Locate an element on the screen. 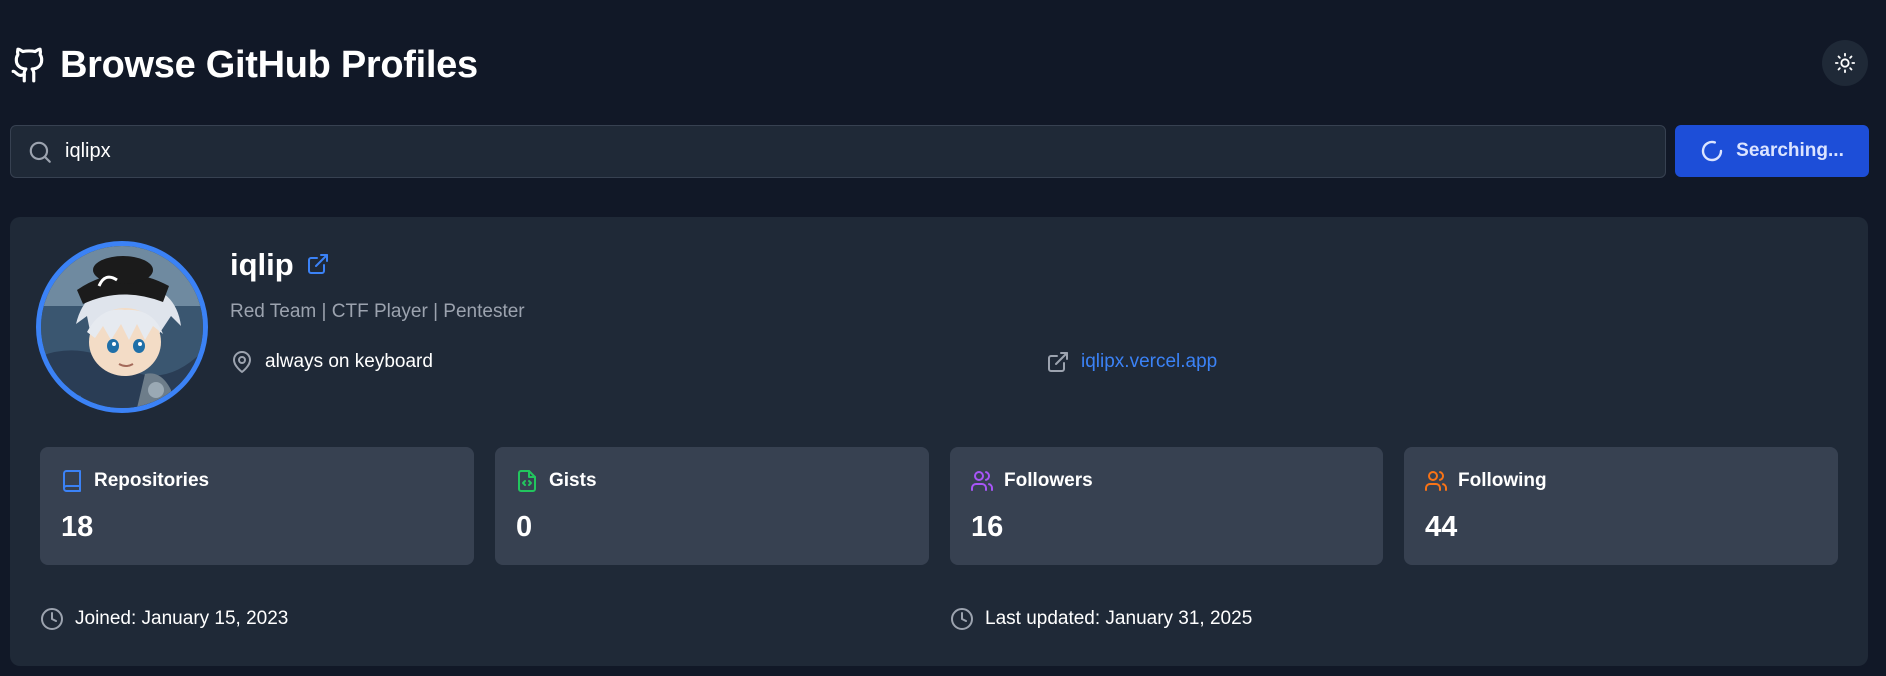  profile-location: always on keyboard is located at coordinates (331, 362).